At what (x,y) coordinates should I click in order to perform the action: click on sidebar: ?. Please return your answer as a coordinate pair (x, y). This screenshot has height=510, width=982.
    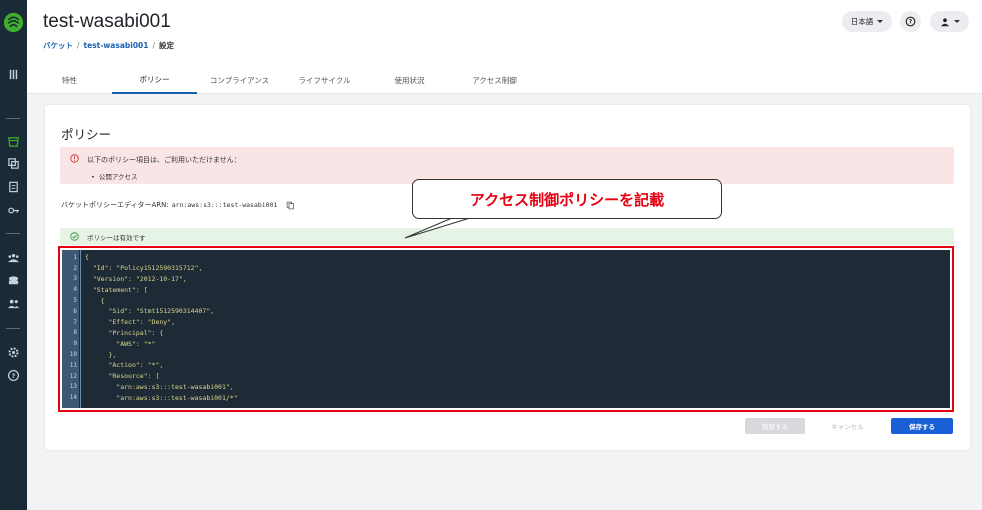
    Looking at the image, I should click on (13, 255).